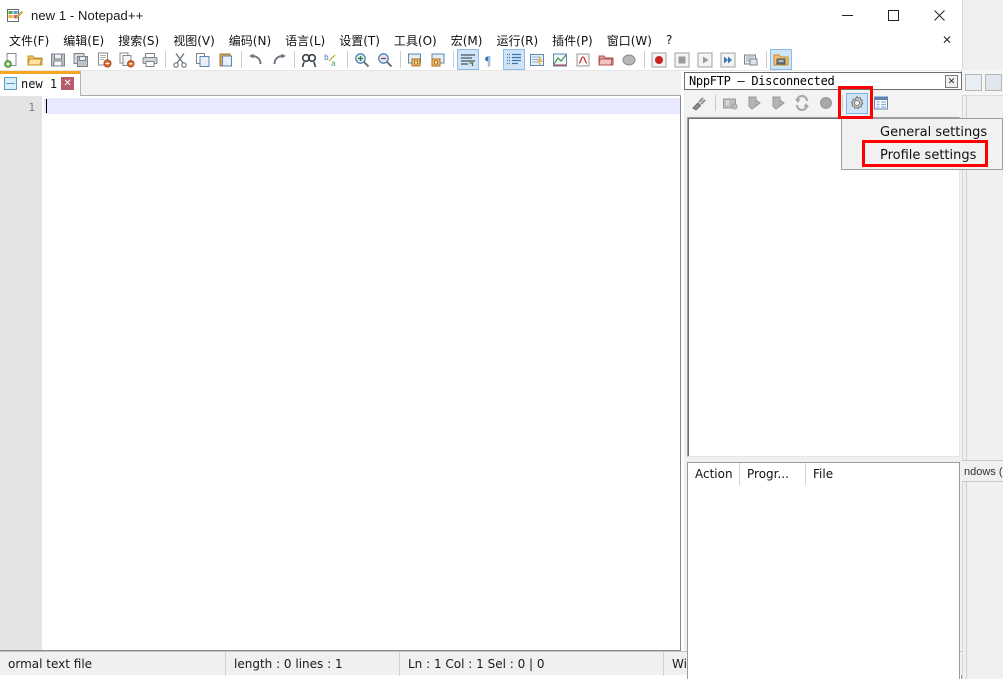 The height and width of the screenshot is (679, 1003). What do you see at coordinates (150, 59) in the screenshot?
I see `print-button` at bounding box center [150, 59].